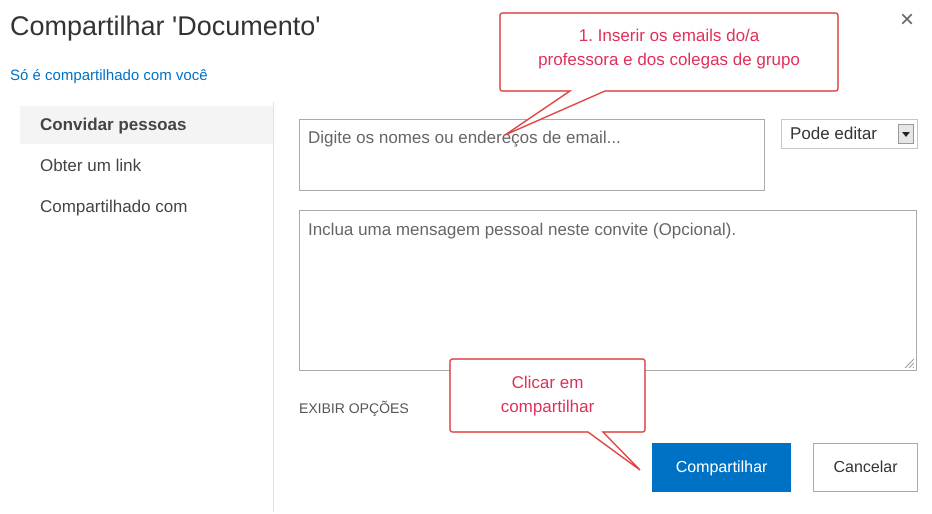 This screenshot has height=514, width=932. I want to click on cancel-button: Cancelar, so click(865, 467).